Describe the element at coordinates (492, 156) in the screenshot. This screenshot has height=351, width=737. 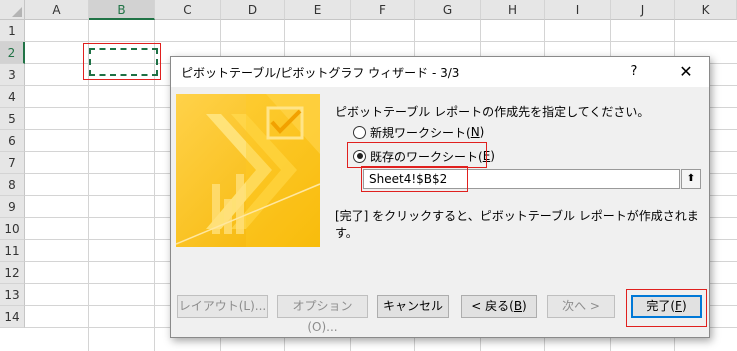
I see `radio-existing-label-tail: )` at that location.